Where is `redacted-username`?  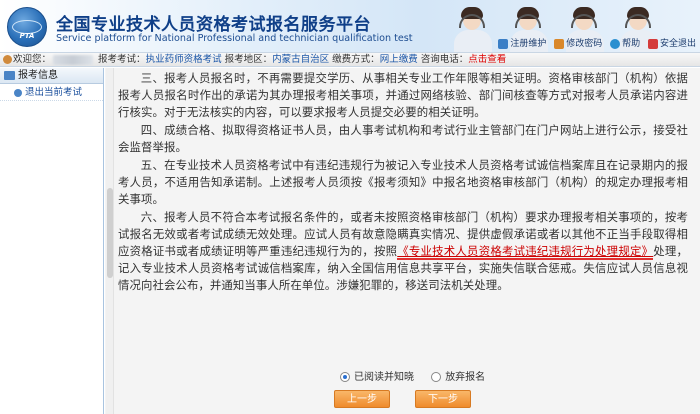
redacted-username is located at coordinates (73, 59).